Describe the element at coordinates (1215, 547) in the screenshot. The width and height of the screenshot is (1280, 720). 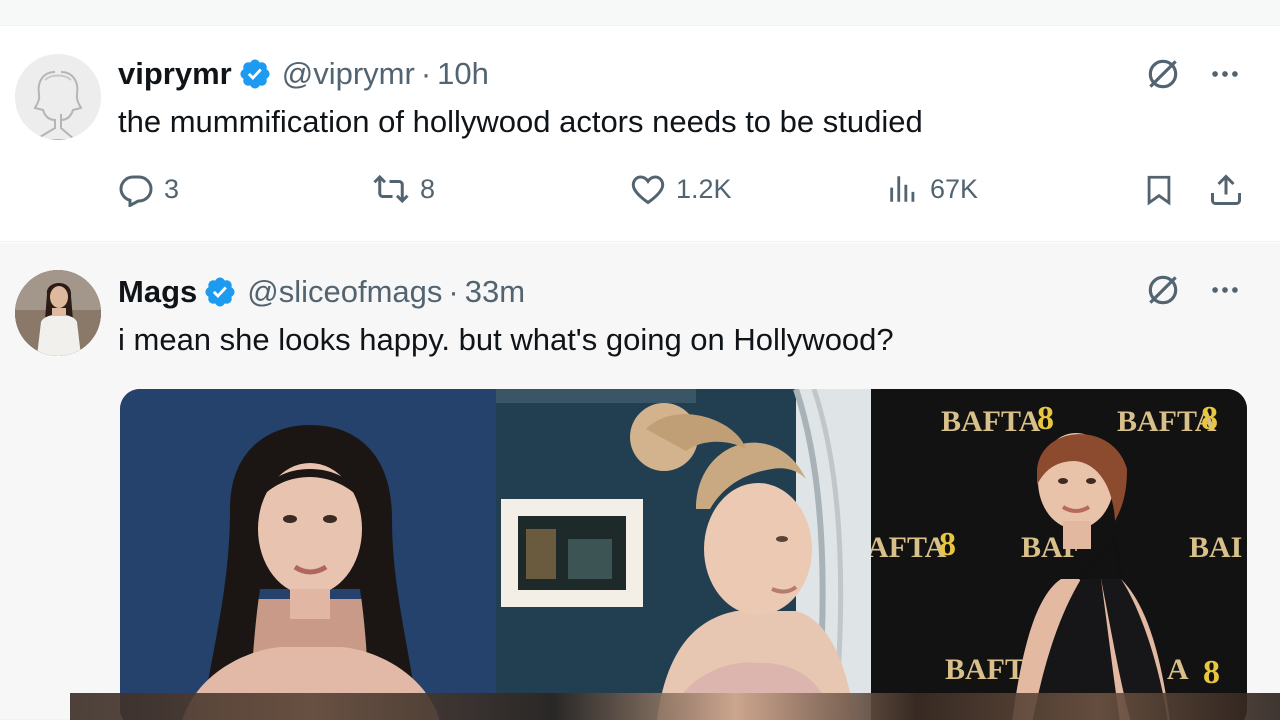
I see `svg-text: BAI` at that location.